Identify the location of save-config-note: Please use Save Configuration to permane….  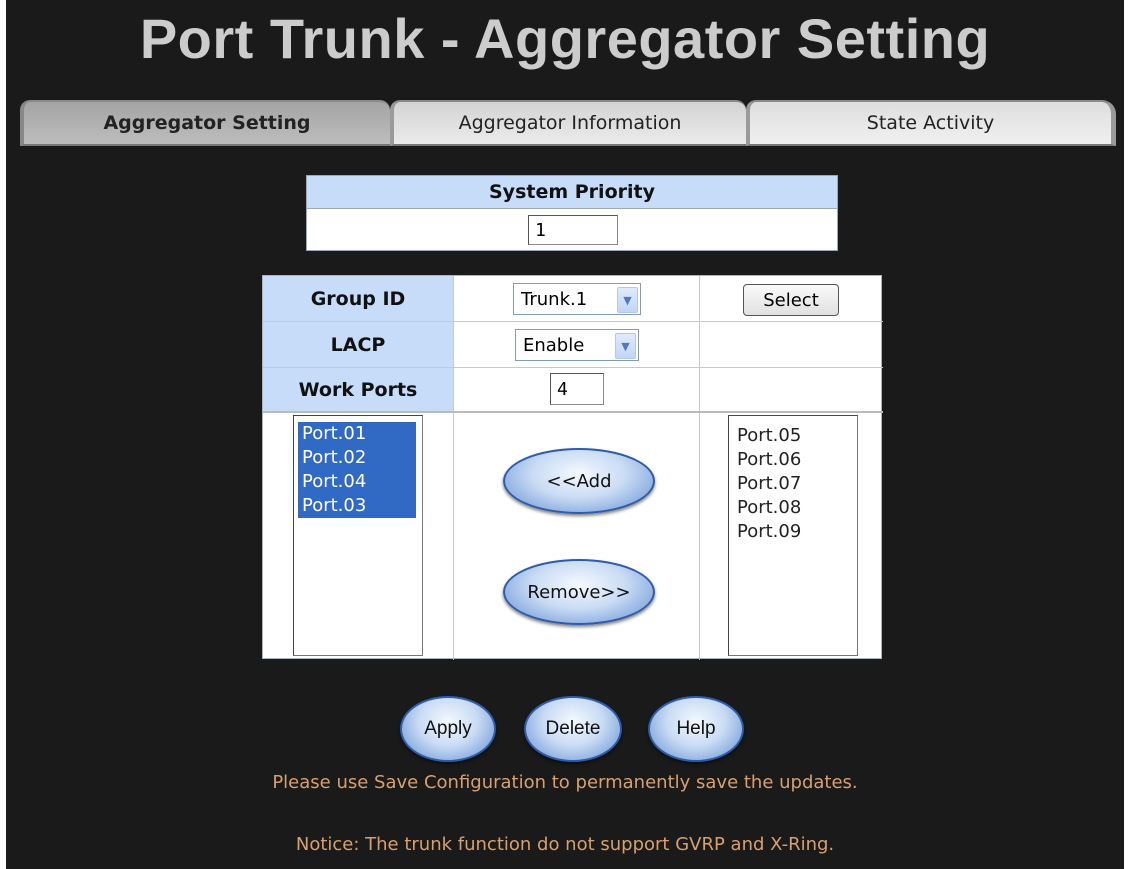
(565, 782).